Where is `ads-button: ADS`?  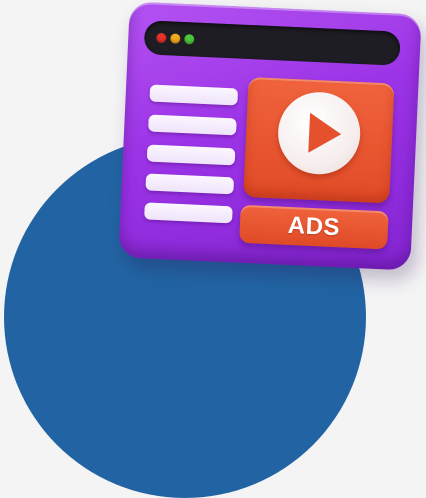 ads-button: ADS is located at coordinates (314, 227).